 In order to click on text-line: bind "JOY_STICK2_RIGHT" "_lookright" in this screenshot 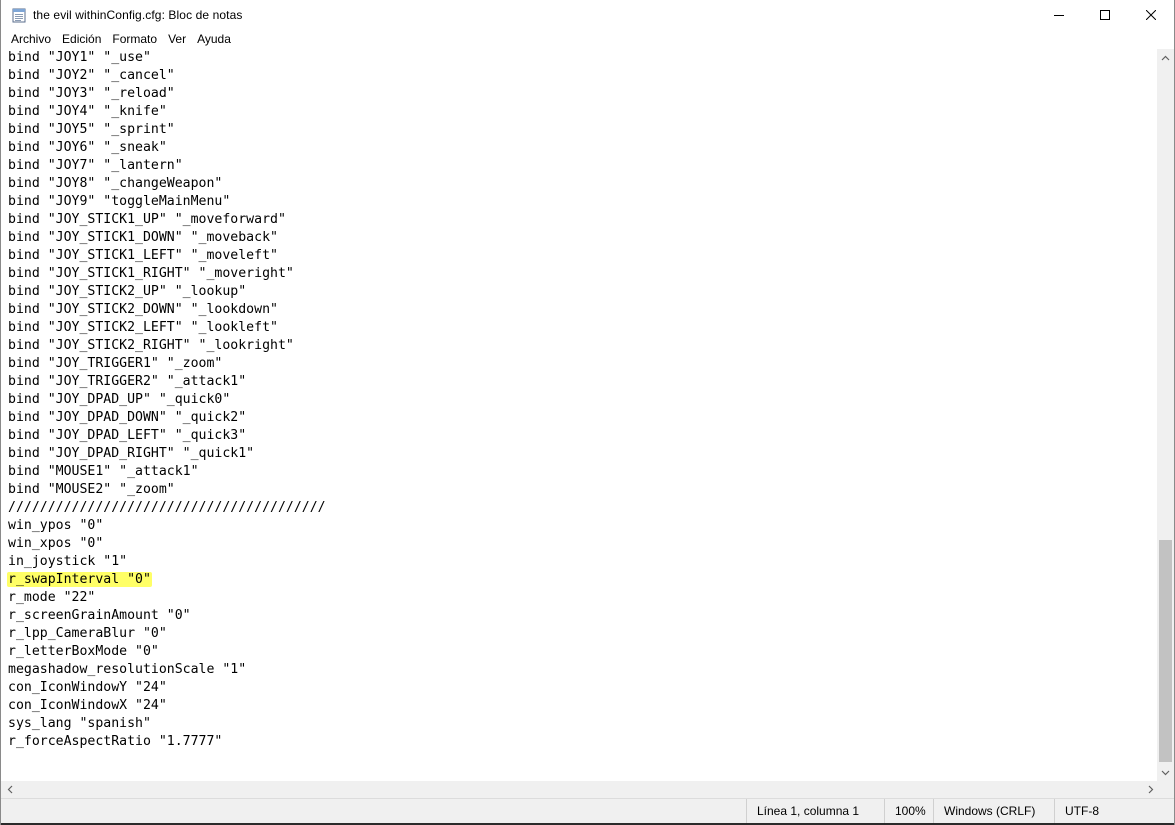, I will do `click(583, 346)`.